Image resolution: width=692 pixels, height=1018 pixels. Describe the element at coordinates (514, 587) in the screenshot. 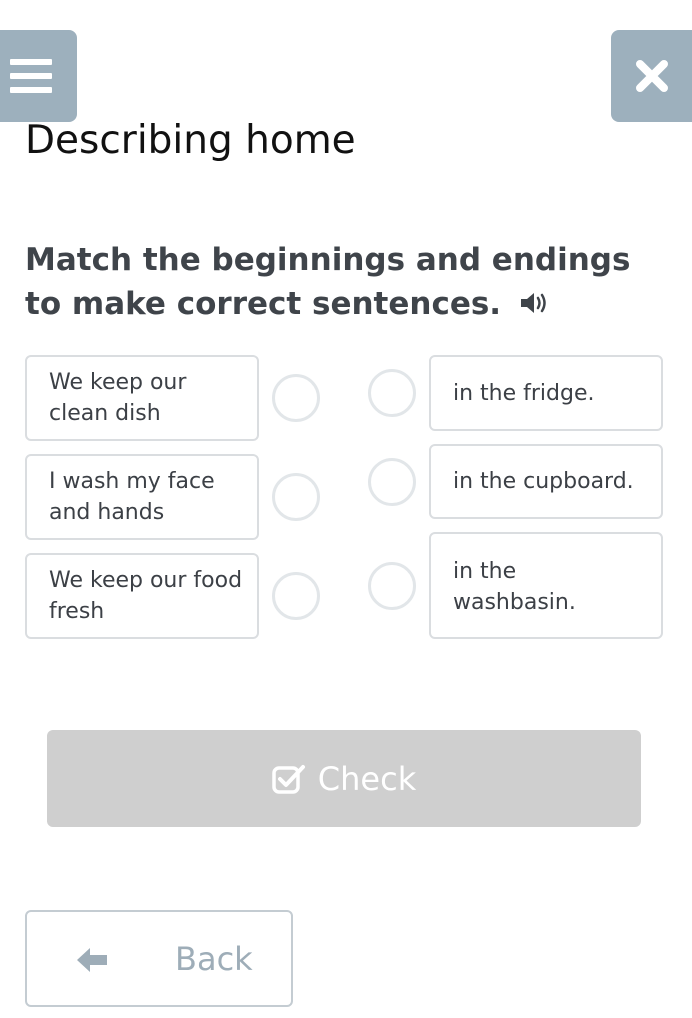

I see `ending-text: in the washbasin.` at that location.